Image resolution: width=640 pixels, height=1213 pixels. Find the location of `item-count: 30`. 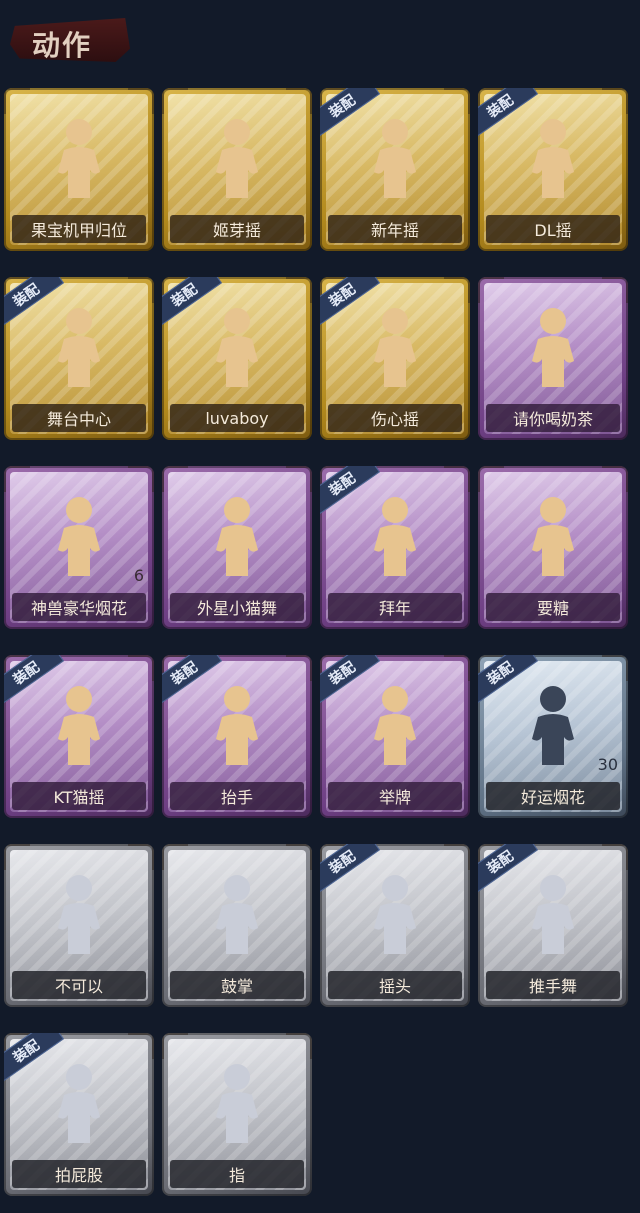

item-count: 30 is located at coordinates (607, 764).